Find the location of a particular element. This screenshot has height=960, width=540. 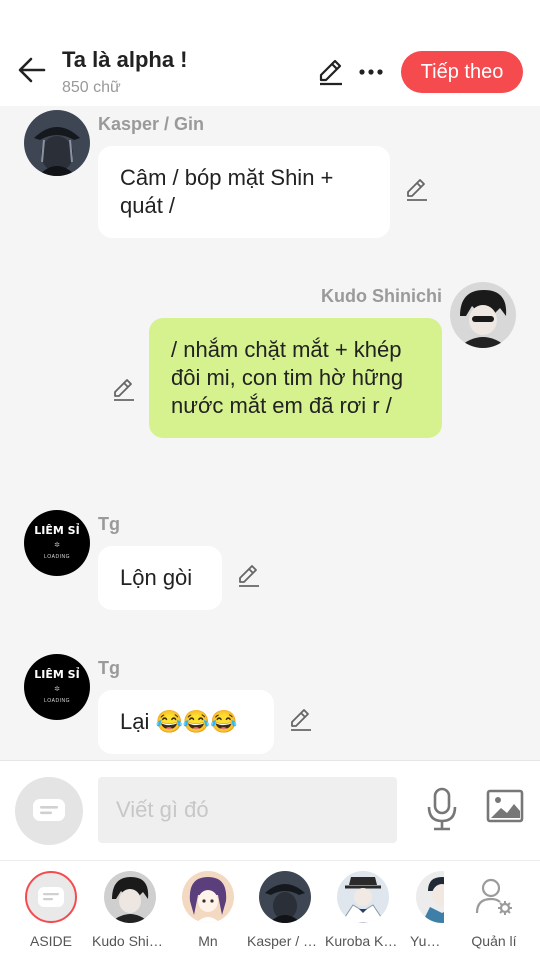

message-bubble: Câm / bóp mặt Shin + quát / is located at coordinates (244, 192).